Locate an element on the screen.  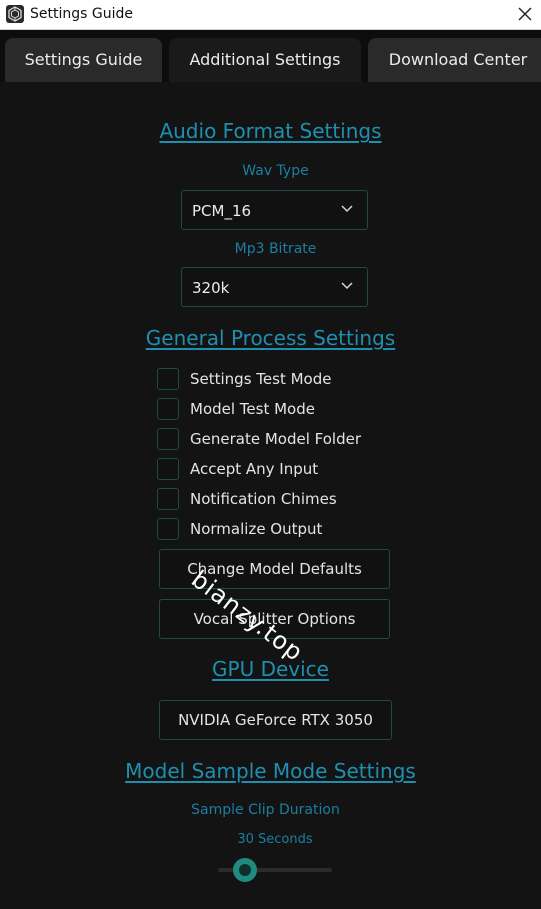
tab-download-center: Download Center is located at coordinates (454, 60).